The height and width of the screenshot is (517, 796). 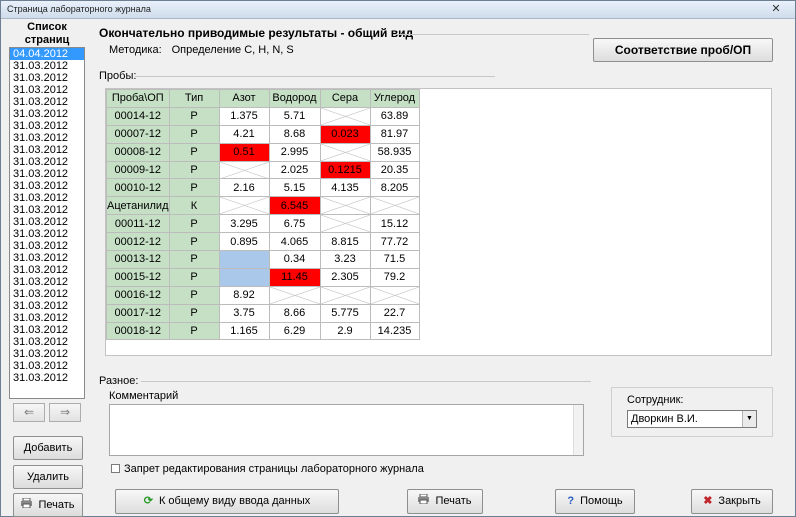 What do you see at coordinates (138, 295) in the screenshot?
I see `sample-name-cell: 00016-12` at bounding box center [138, 295].